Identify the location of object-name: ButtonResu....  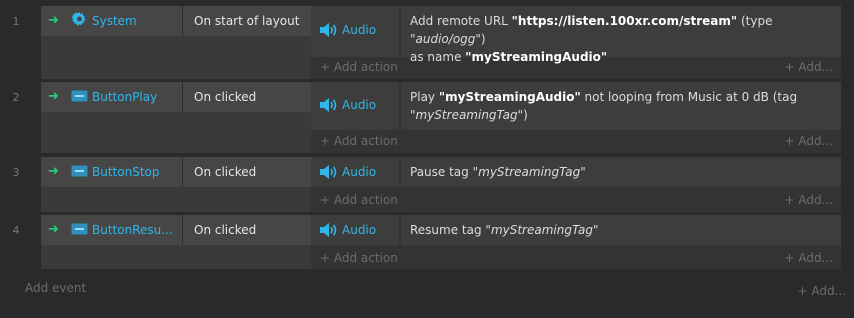
(132, 230).